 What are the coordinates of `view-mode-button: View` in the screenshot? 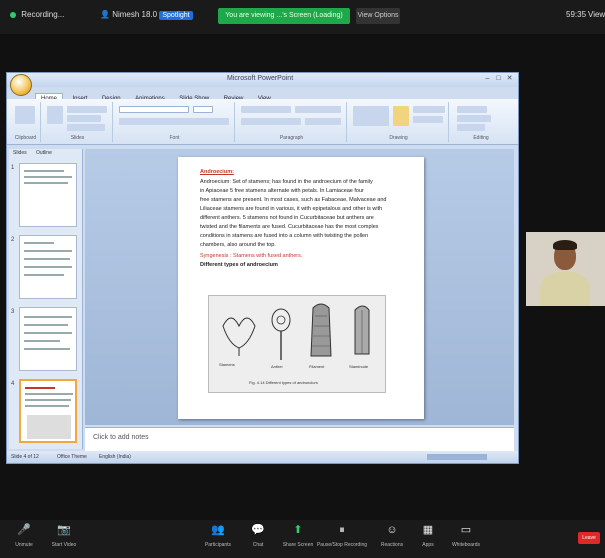 It's located at (596, 14).